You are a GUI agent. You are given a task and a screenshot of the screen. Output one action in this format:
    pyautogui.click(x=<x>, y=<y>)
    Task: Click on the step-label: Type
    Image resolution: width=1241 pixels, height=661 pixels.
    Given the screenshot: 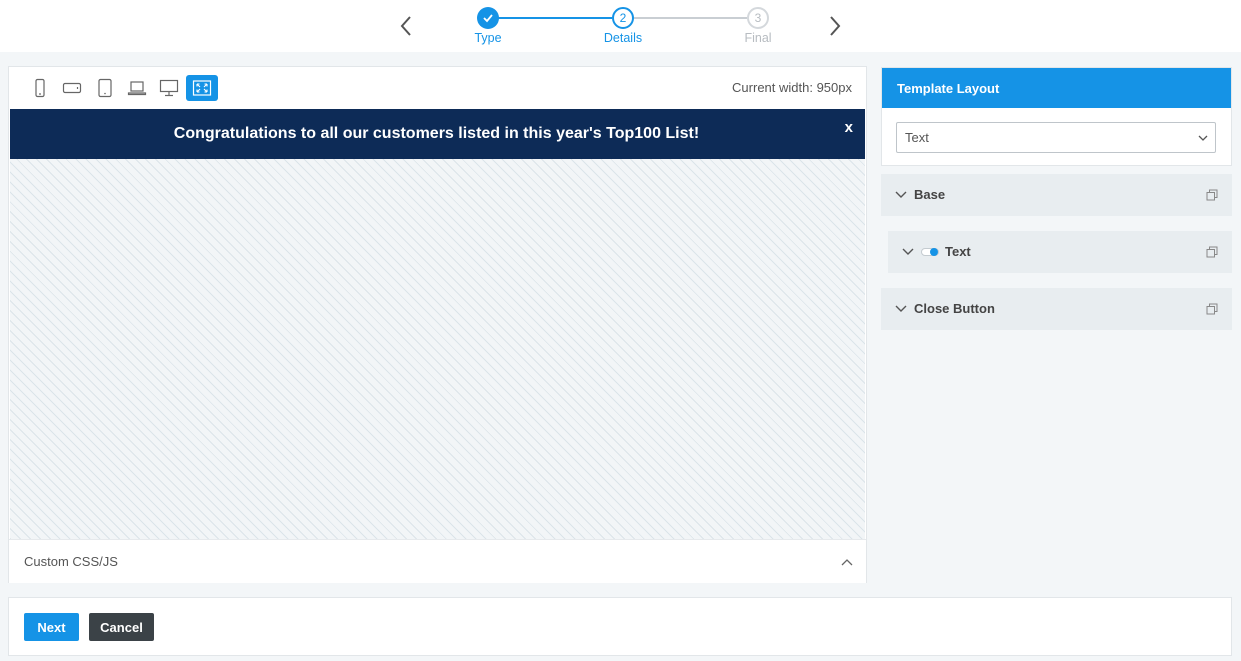 What is the action you would take?
    pyautogui.click(x=488, y=38)
    